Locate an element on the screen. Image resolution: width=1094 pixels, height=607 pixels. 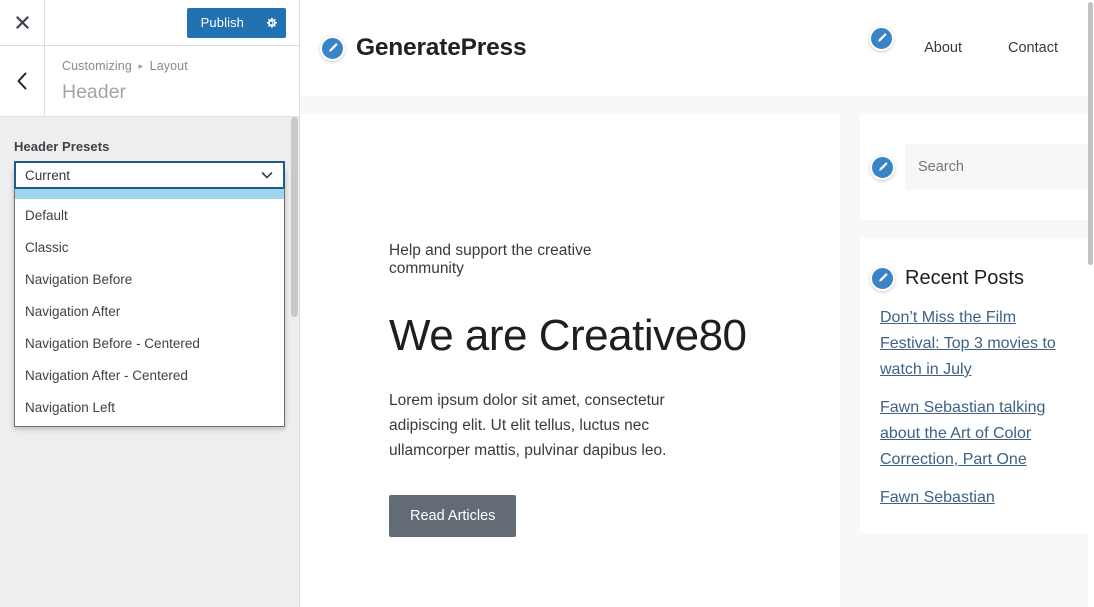
section-titles: Customizing ▸ Layout Header is located at coordinates (172, 81).